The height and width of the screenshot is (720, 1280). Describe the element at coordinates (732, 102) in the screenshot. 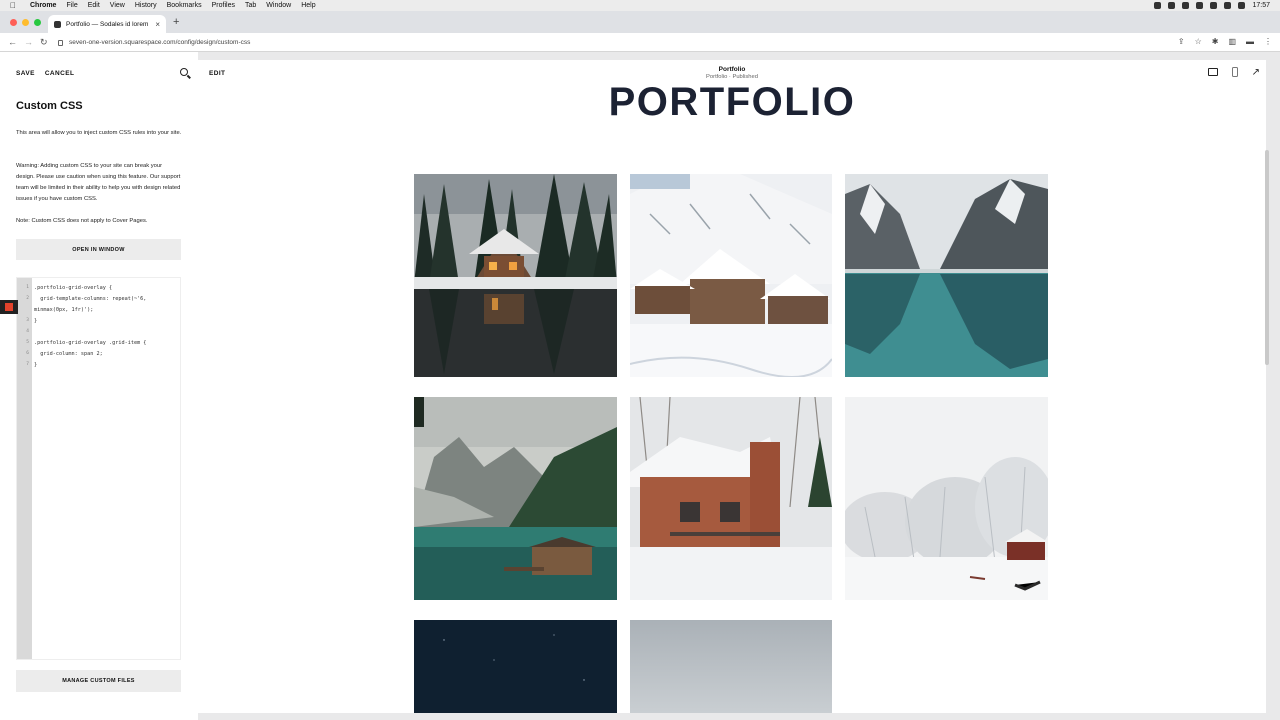

I see `portfolio-heading: PORTFOLIO` at that location.